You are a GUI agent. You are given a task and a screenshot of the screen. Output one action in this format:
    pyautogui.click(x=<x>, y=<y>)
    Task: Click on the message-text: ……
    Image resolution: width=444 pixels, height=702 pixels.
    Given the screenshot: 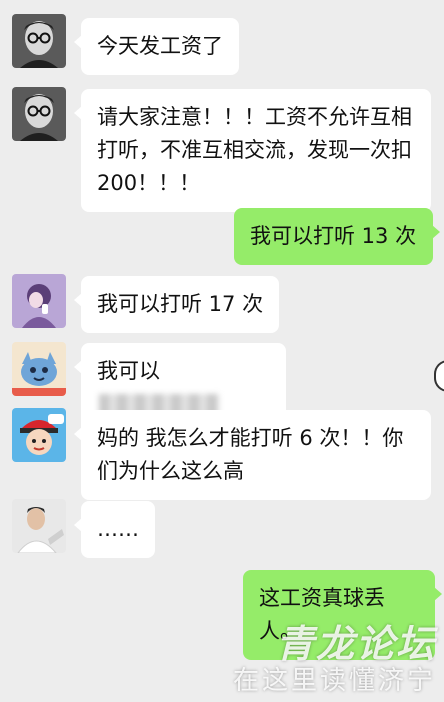 What is the action you would take?
    pyautogui.click(x=118, y=529)
    